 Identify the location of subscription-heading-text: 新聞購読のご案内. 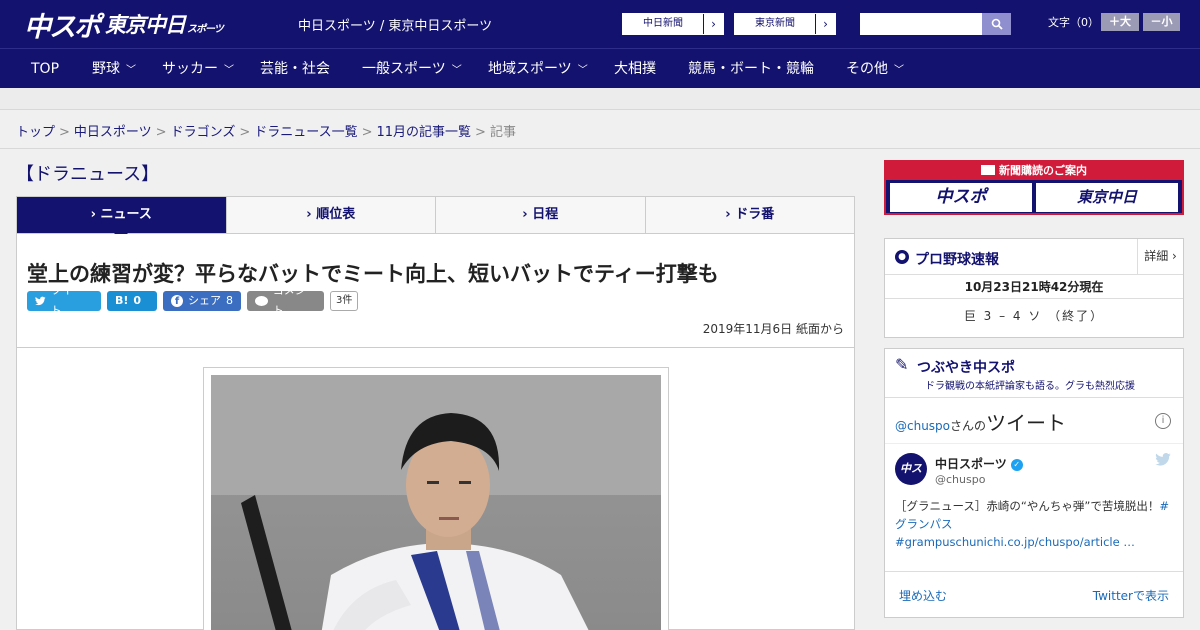
(1043, 170).